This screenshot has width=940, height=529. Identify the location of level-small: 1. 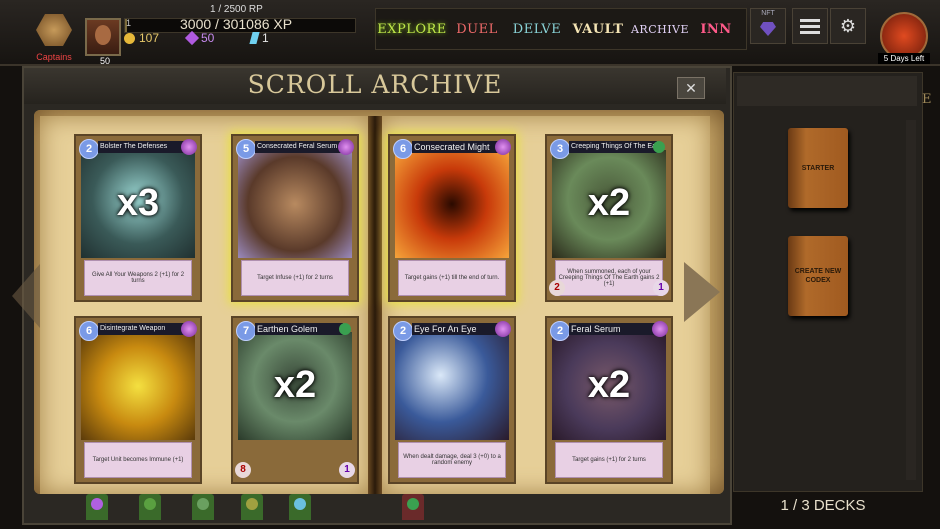
(129, 23).